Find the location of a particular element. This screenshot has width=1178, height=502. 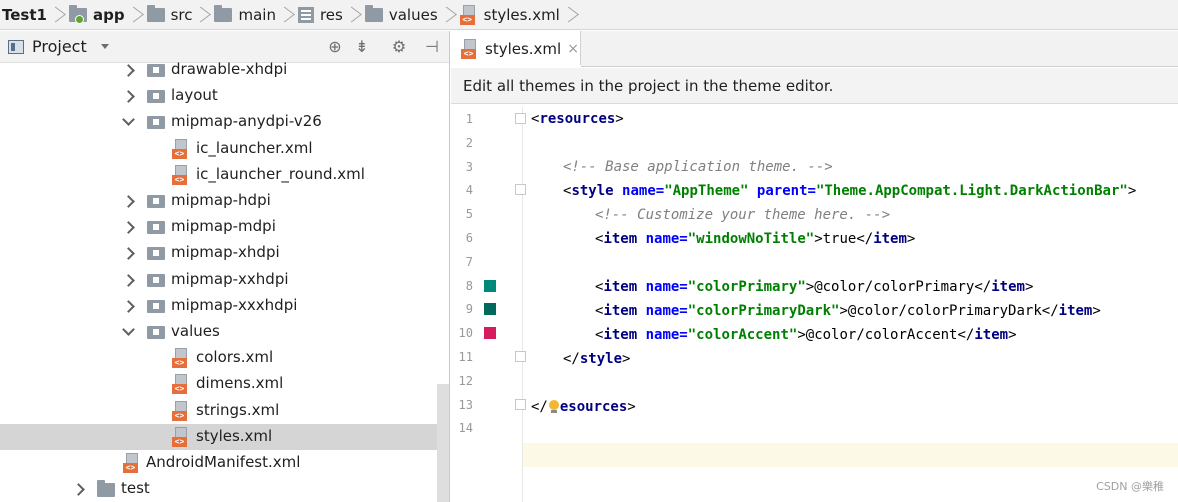

project-view-selector: Project is located at coordinates (59, 46).